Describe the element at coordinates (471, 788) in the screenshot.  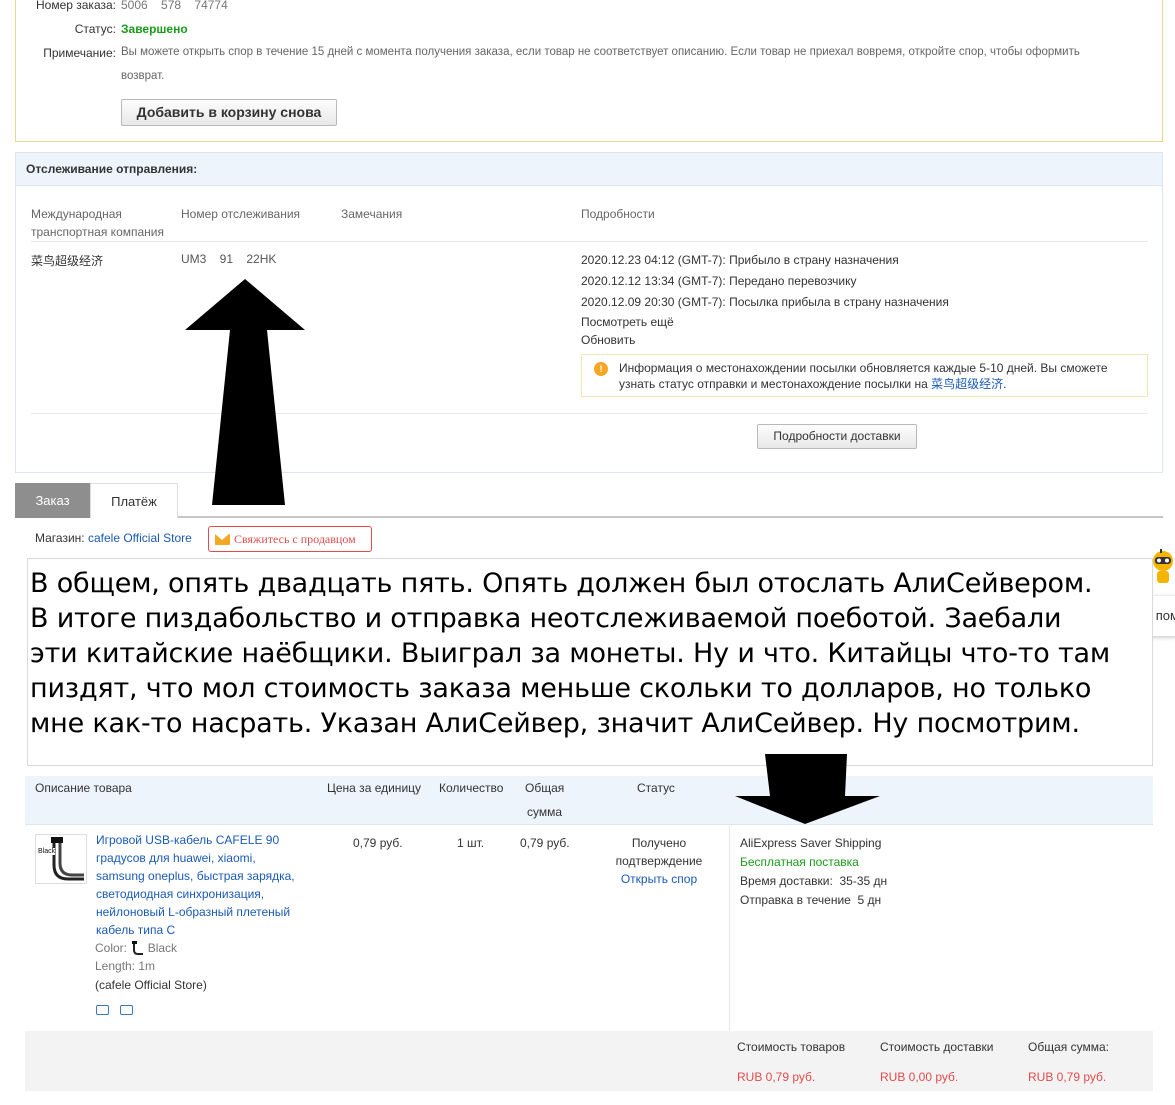
I see `col-quantity: Количество` at that location.